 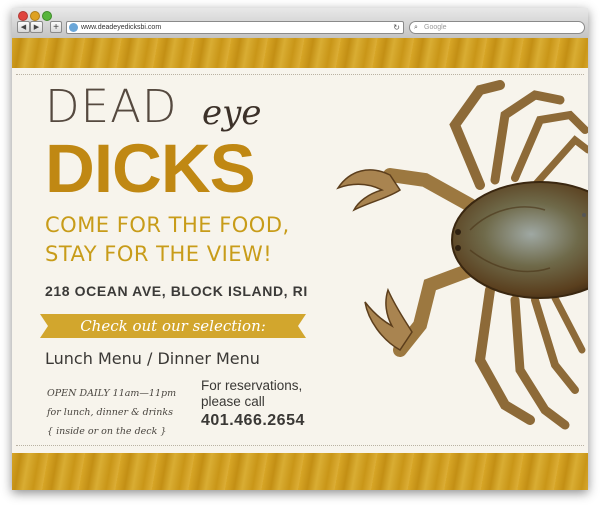 I want to click on close-window-button, so click(x=23, y=16).